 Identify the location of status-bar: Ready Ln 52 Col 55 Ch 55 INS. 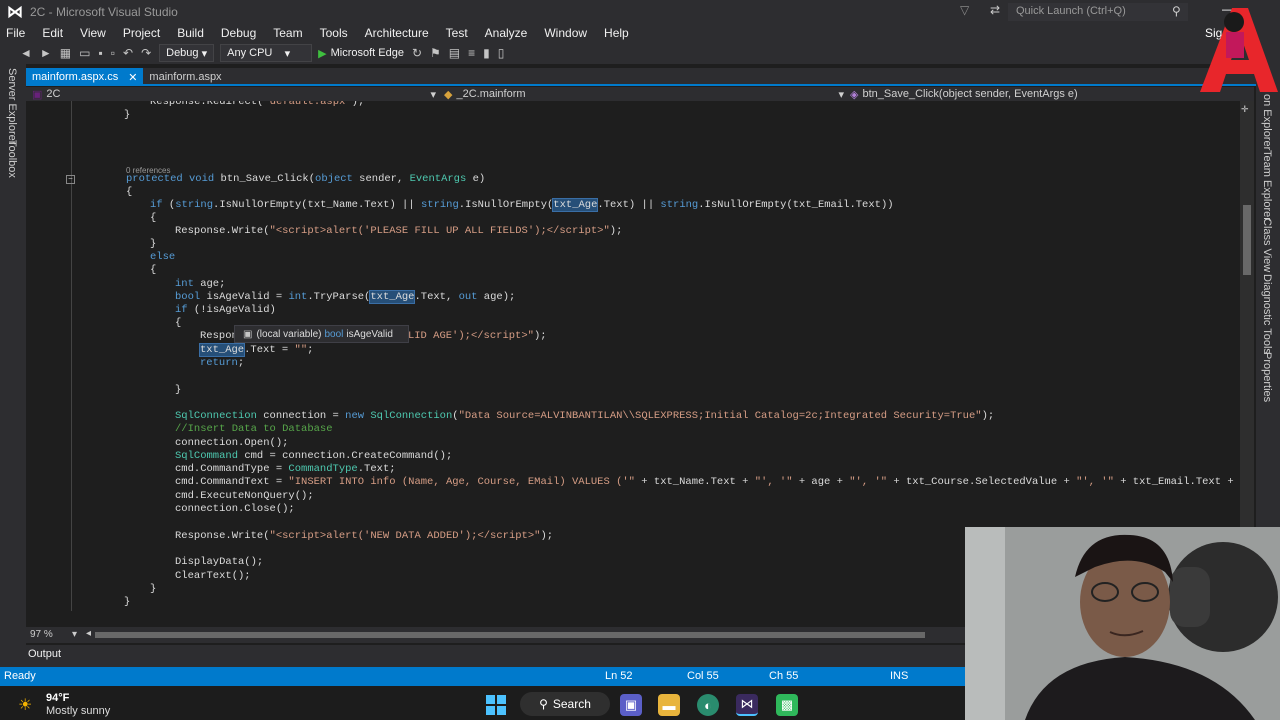
(482, 676).